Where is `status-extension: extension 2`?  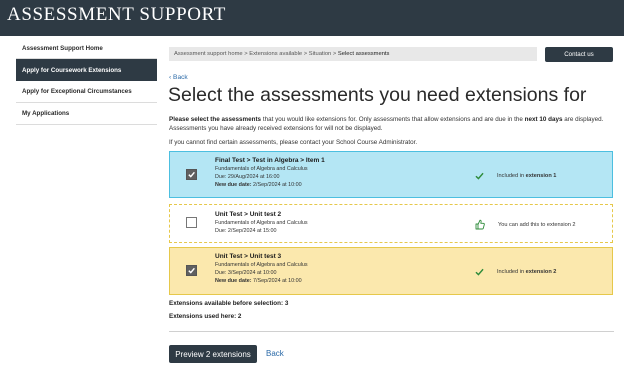 status-extension: extension 2 is located at coordinates (541, 272).